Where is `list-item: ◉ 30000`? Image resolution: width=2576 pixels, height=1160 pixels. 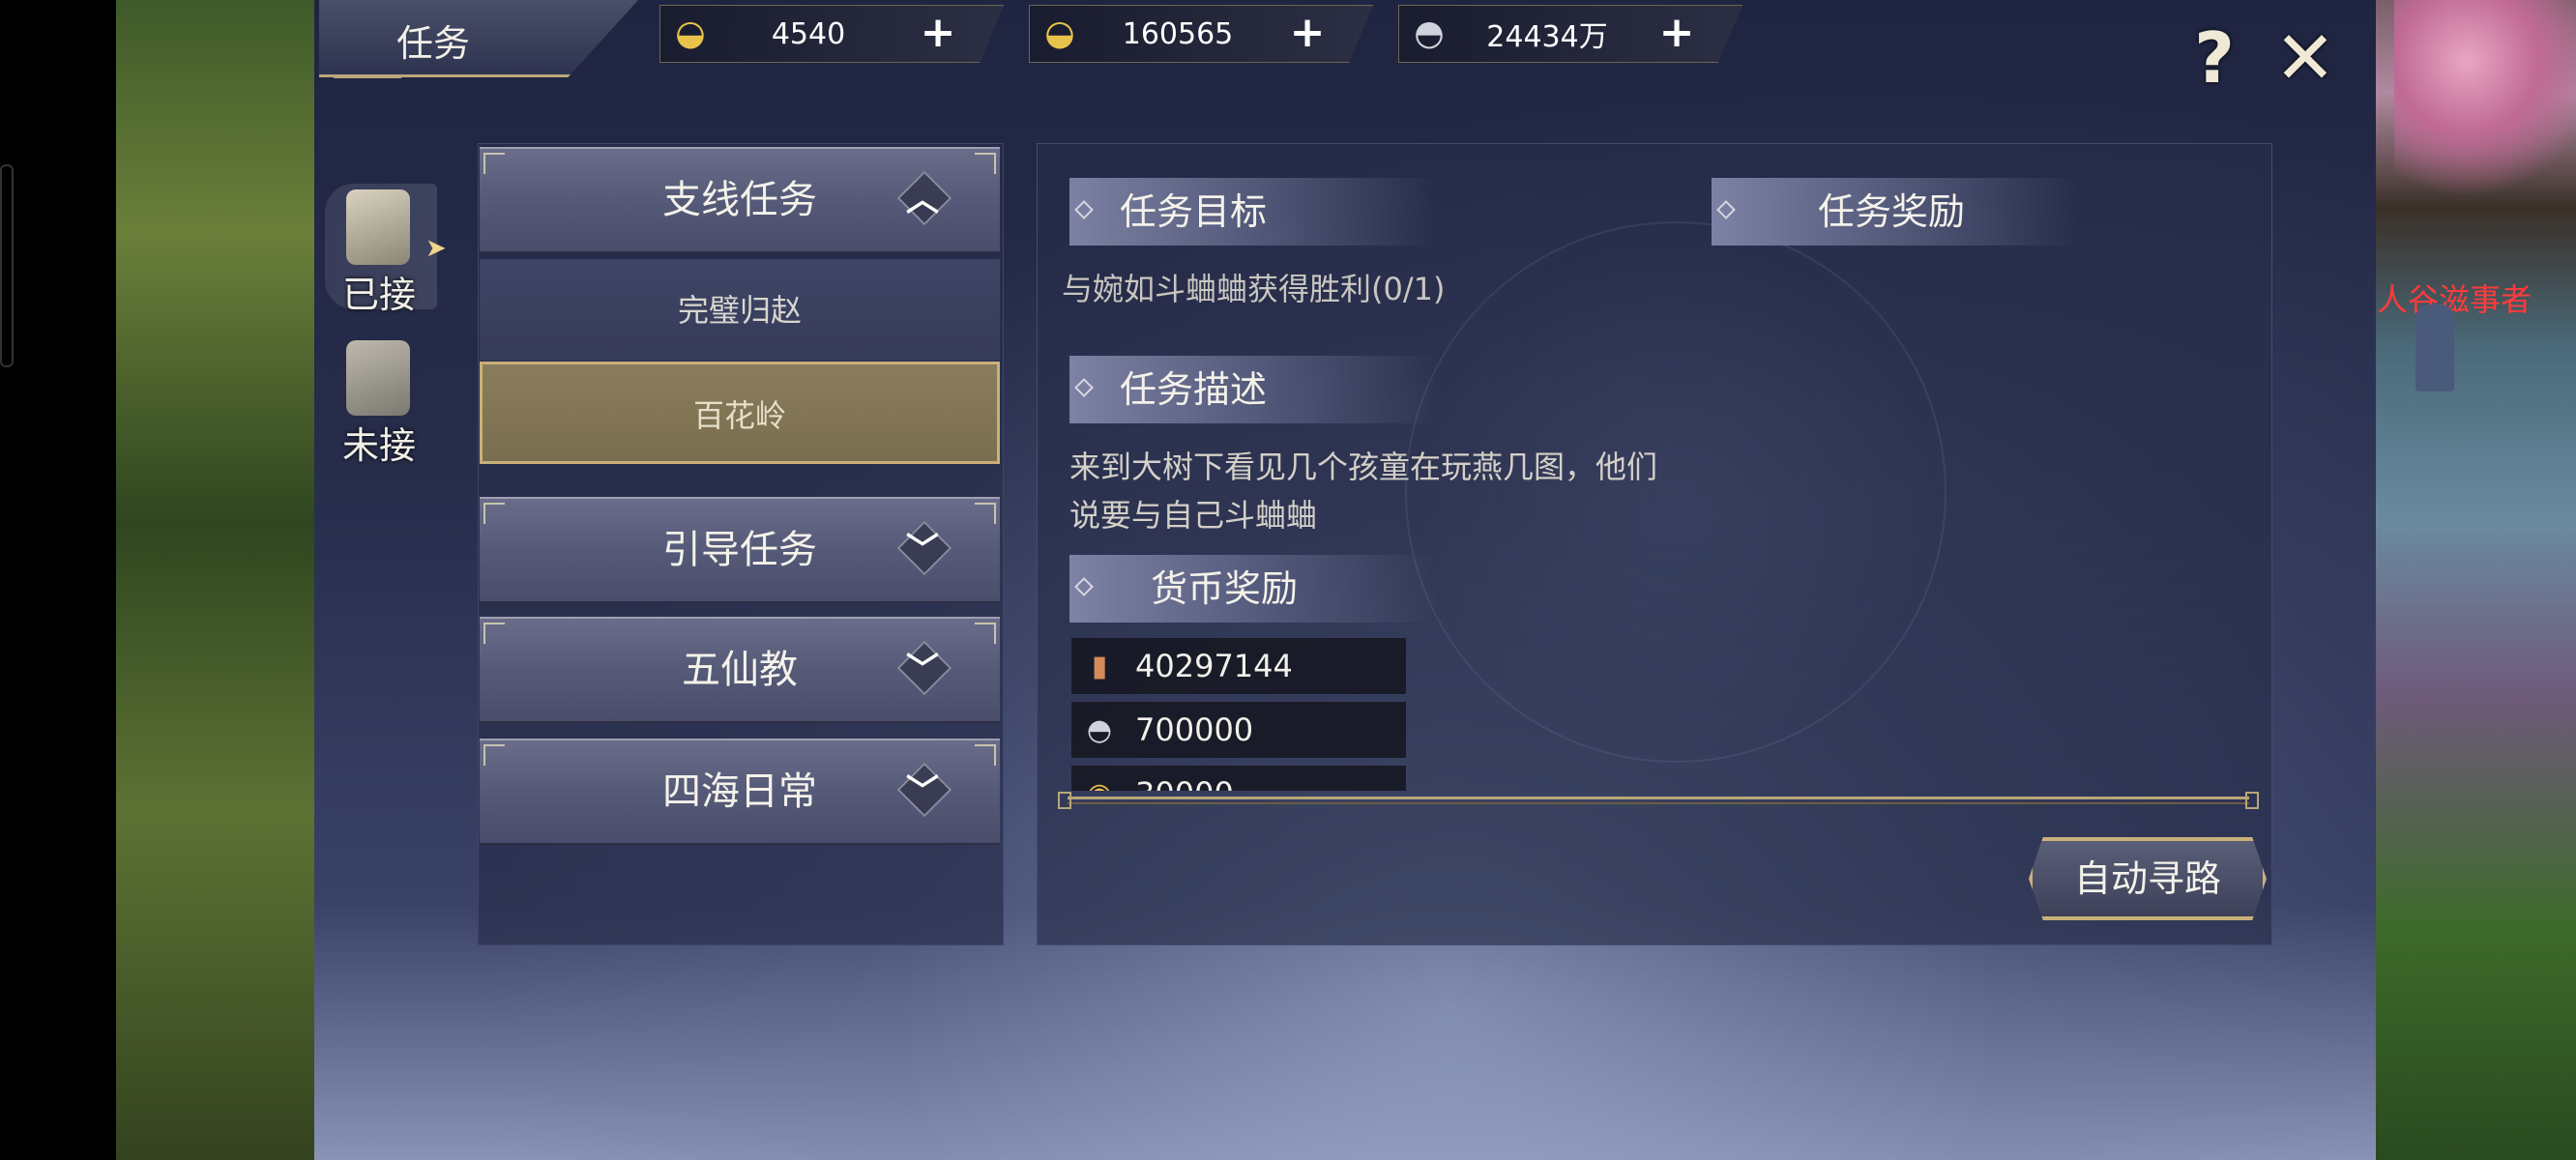
list-item: ◉ 30000 is located at coordinates (1238, 779).